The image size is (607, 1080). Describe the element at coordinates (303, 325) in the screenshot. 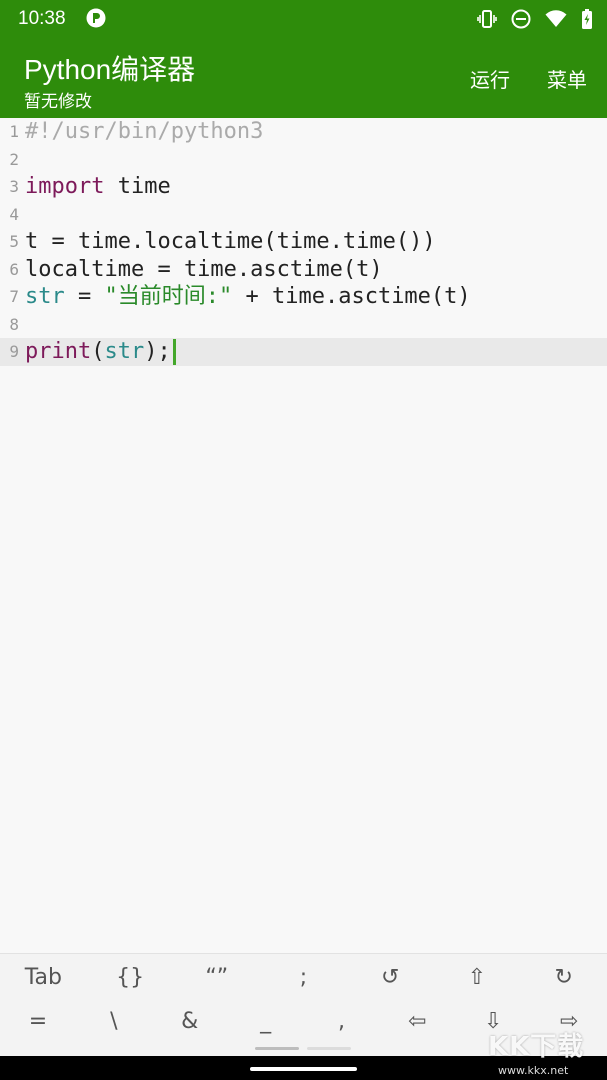

I see `code-line: 8` at that location.